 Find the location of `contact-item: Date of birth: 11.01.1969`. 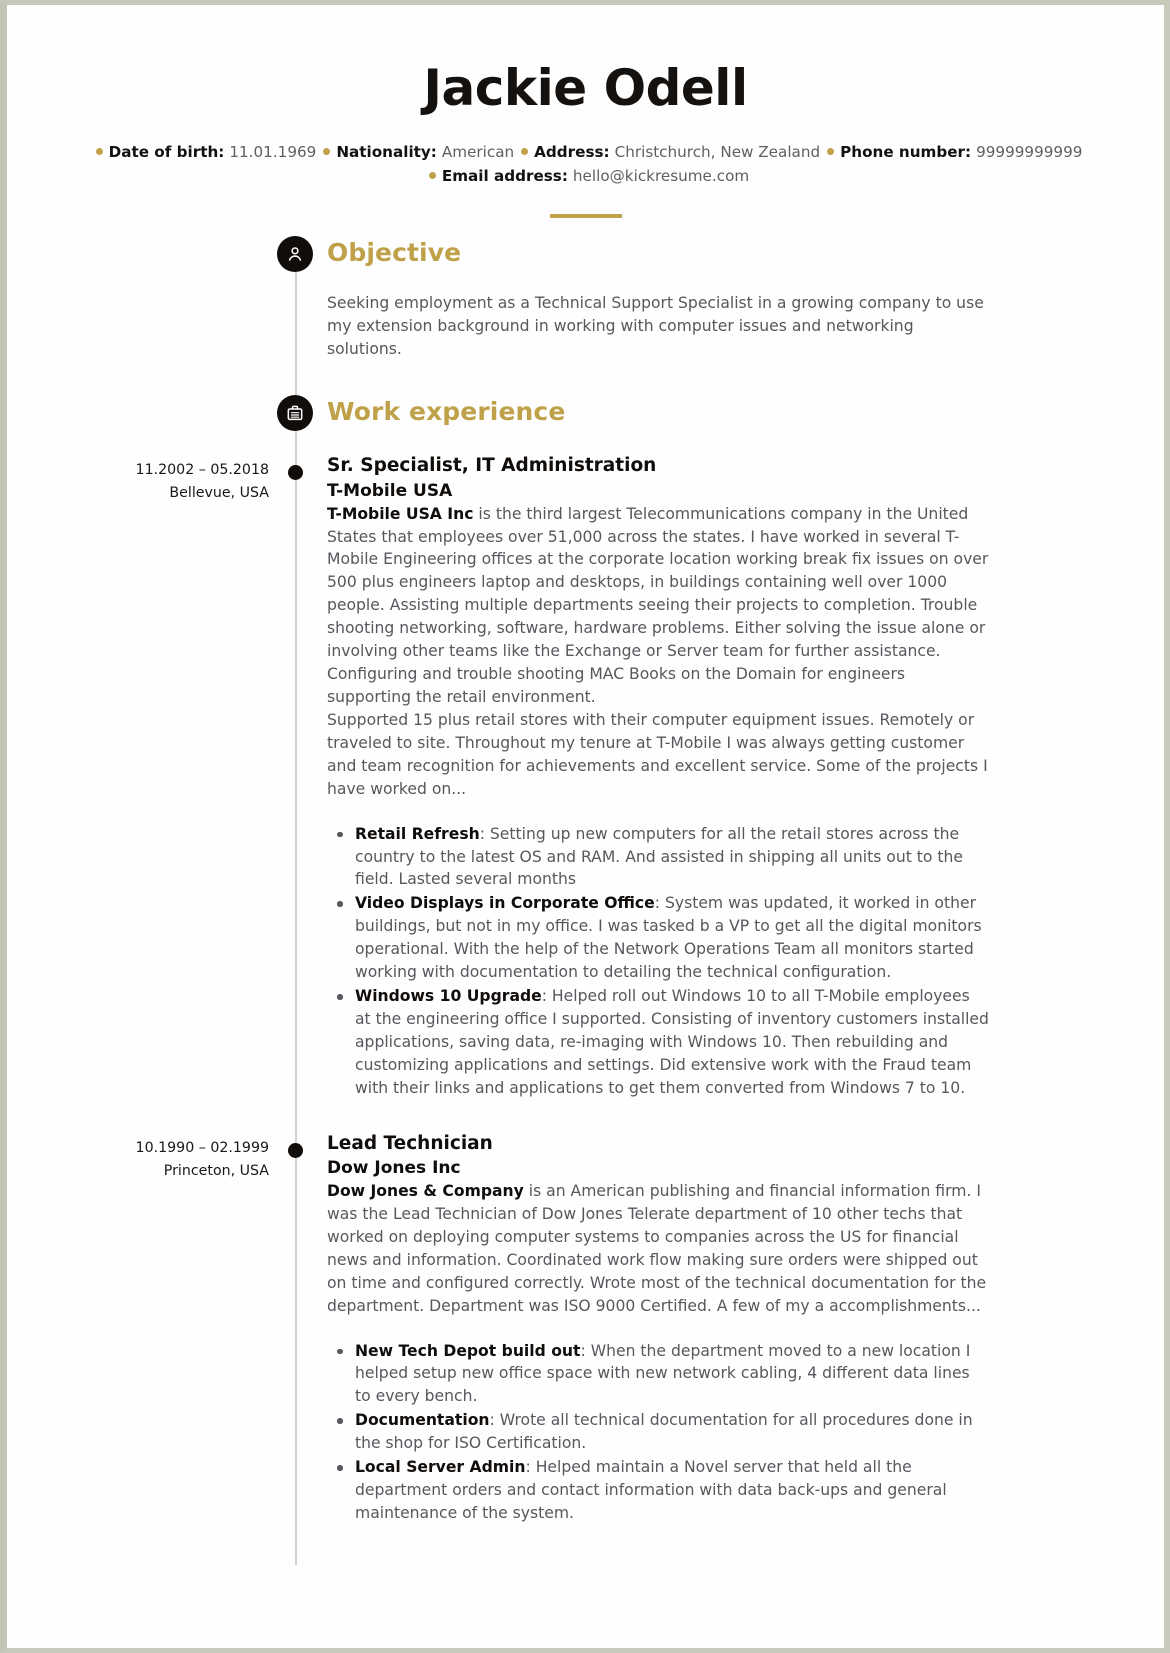

contact-item: Date of birth: 11.01.1969 is located at coordinates (213, 152).